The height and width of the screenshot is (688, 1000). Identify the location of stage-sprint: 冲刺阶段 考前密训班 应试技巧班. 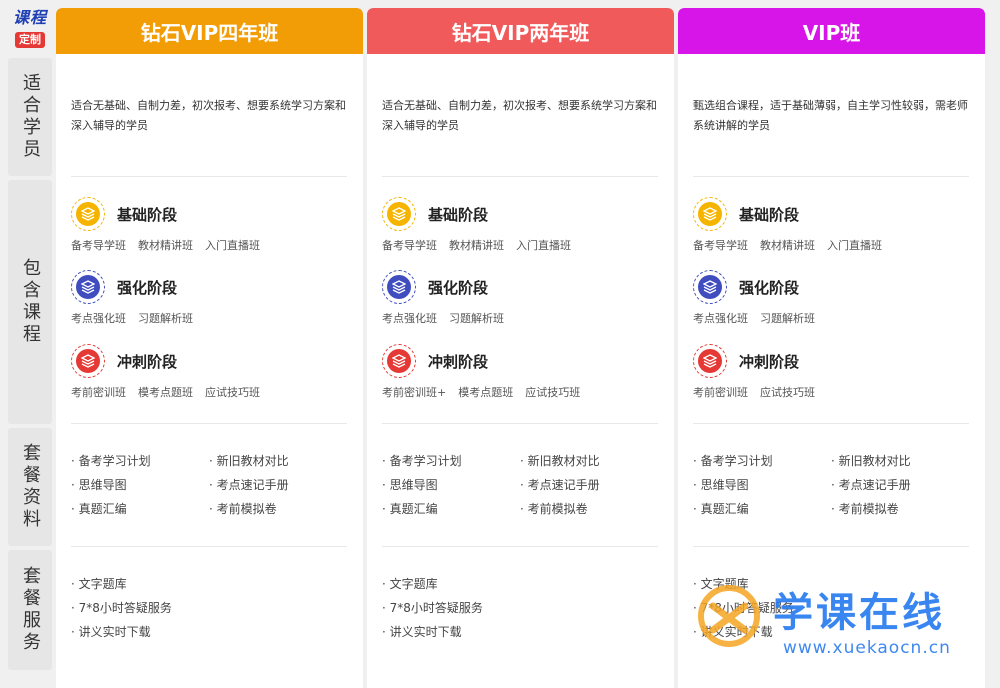
(838, 371).